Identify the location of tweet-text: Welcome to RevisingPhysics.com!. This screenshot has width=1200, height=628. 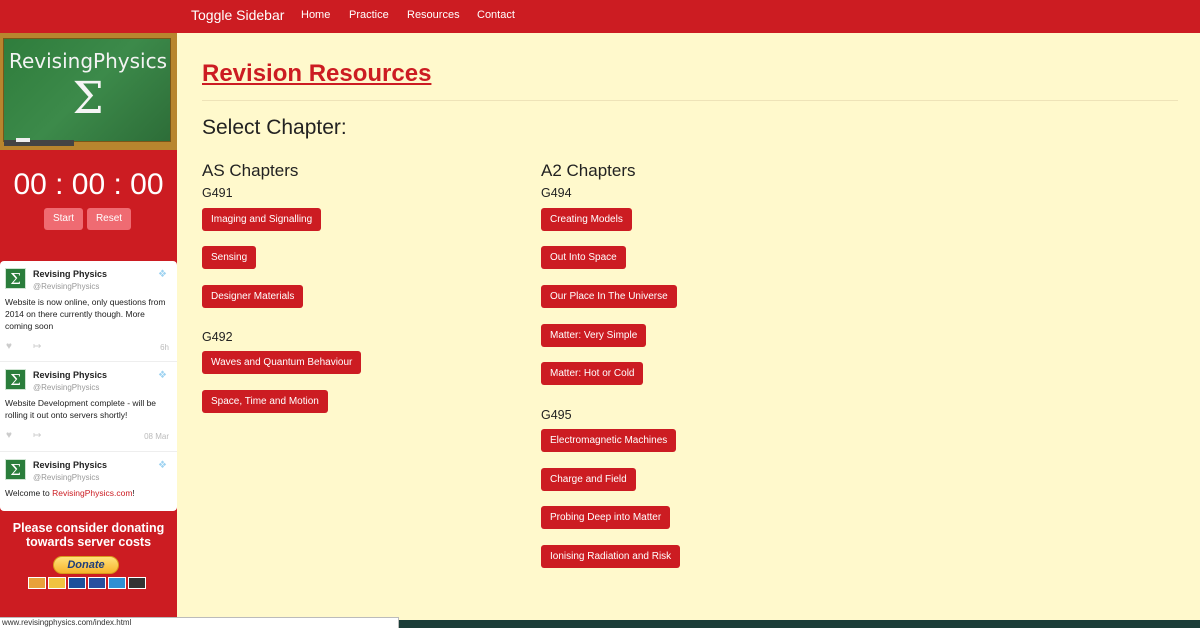
(89, 493).